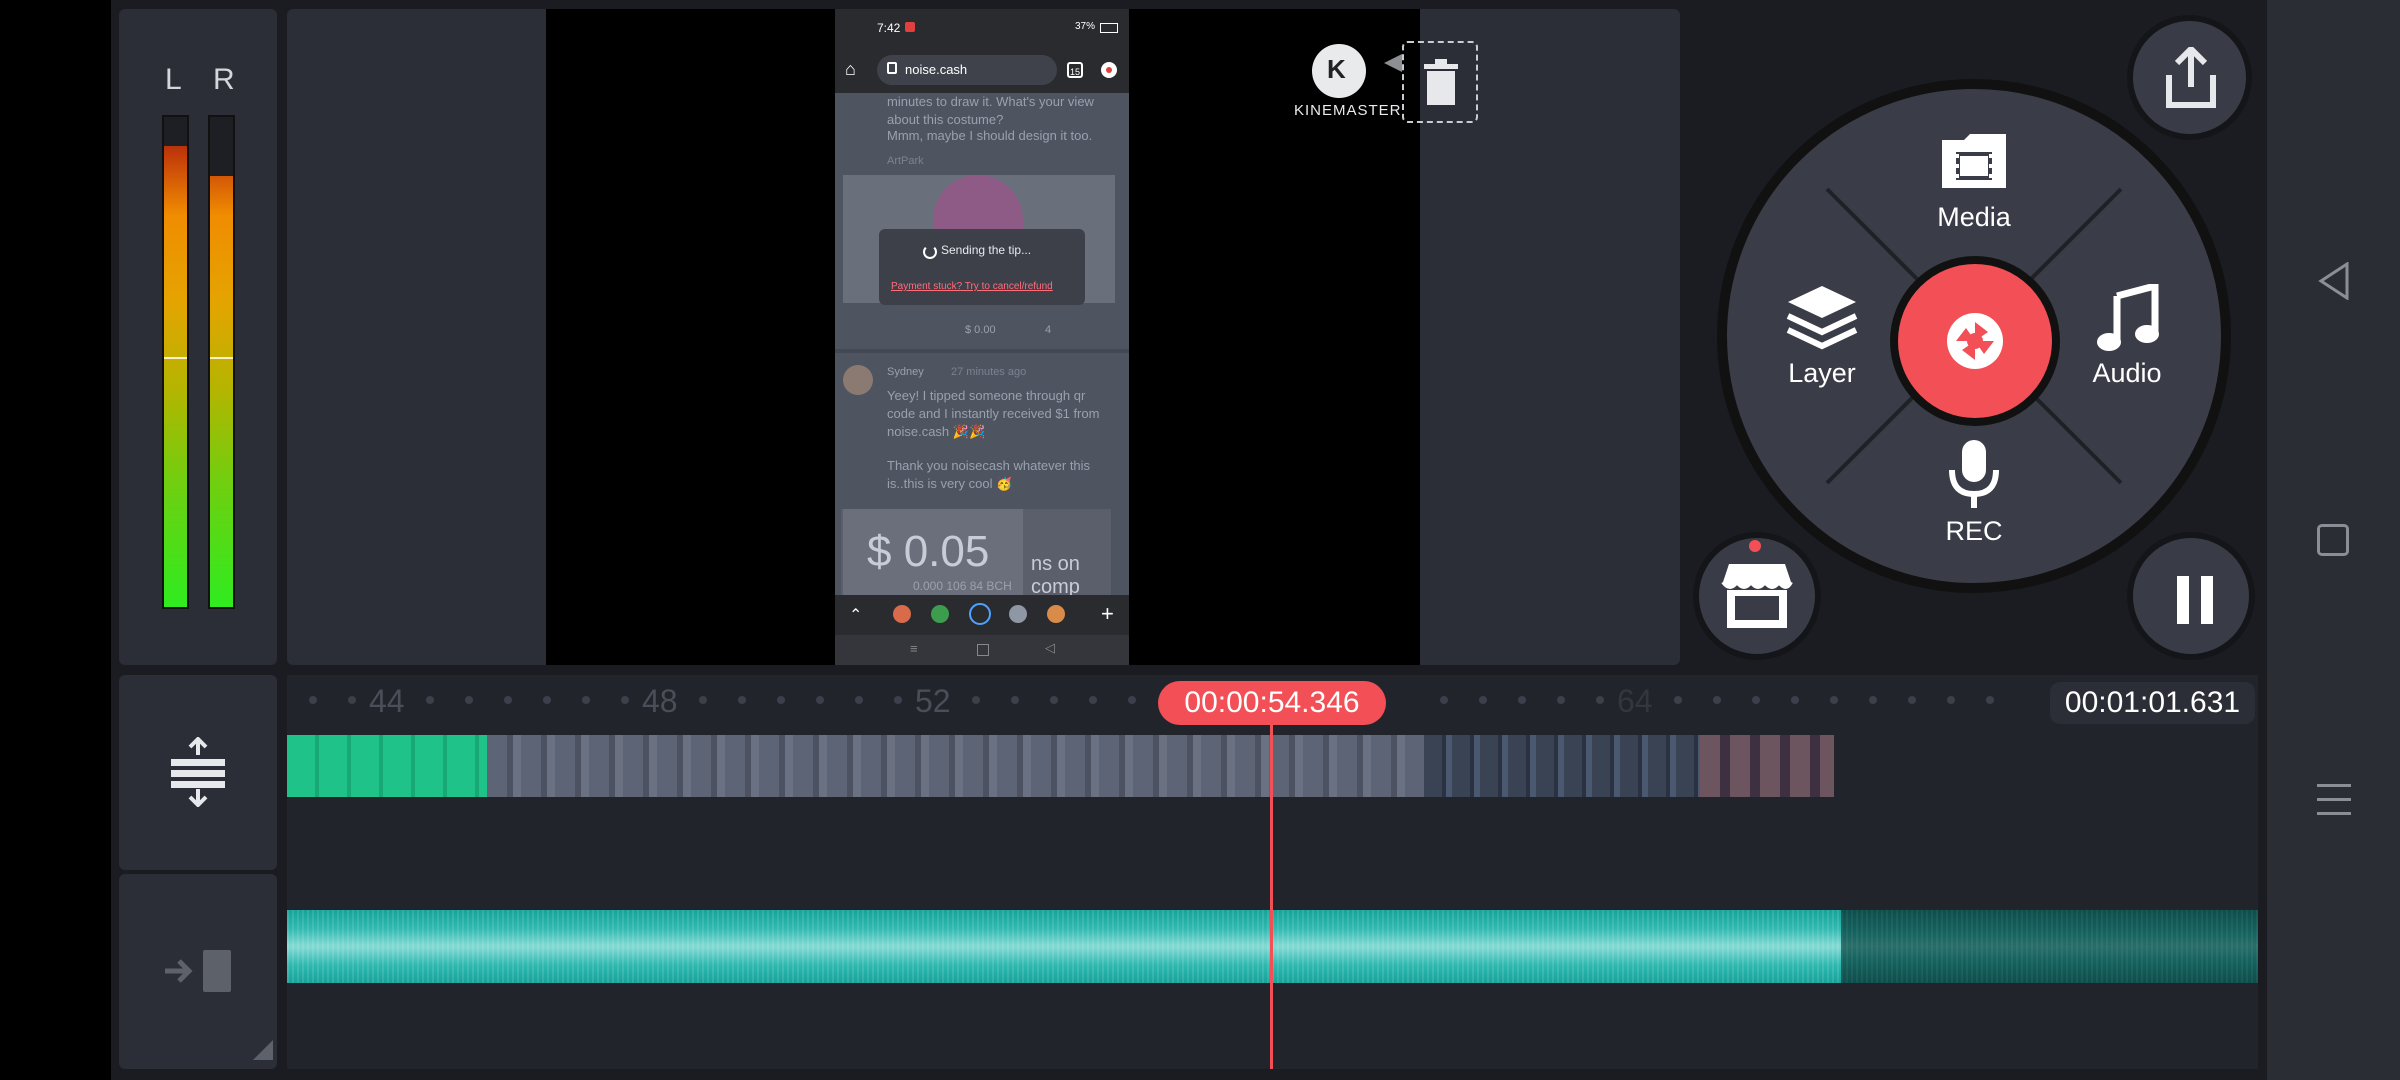  I want to click on system-navigation-bar, so click(2333, 540).